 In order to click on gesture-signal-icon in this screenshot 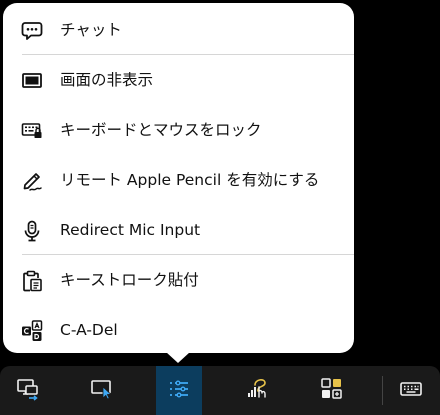, I will do `click(257, 391)`.